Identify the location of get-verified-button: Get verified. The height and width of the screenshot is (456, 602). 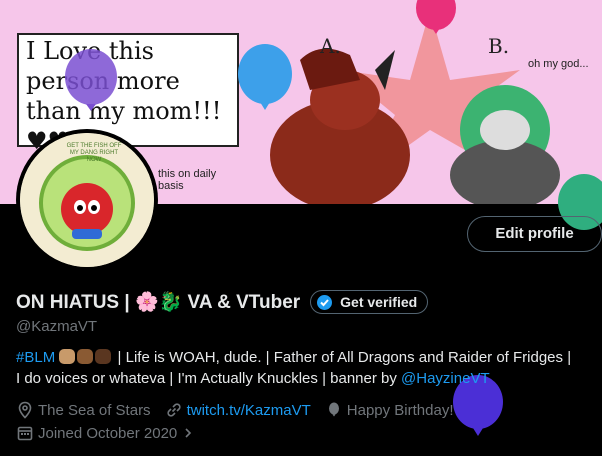
(369, 302).